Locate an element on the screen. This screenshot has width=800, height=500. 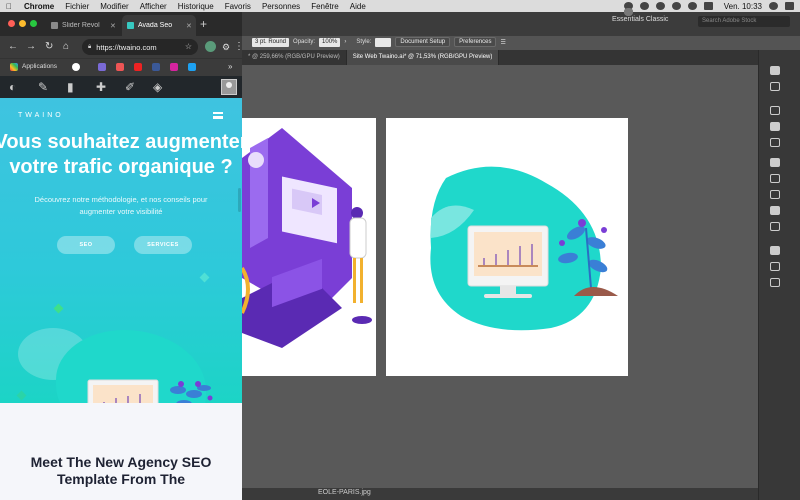
tab-avada-seo: Avada Seo ✕ is located at coordinates (159, 25).